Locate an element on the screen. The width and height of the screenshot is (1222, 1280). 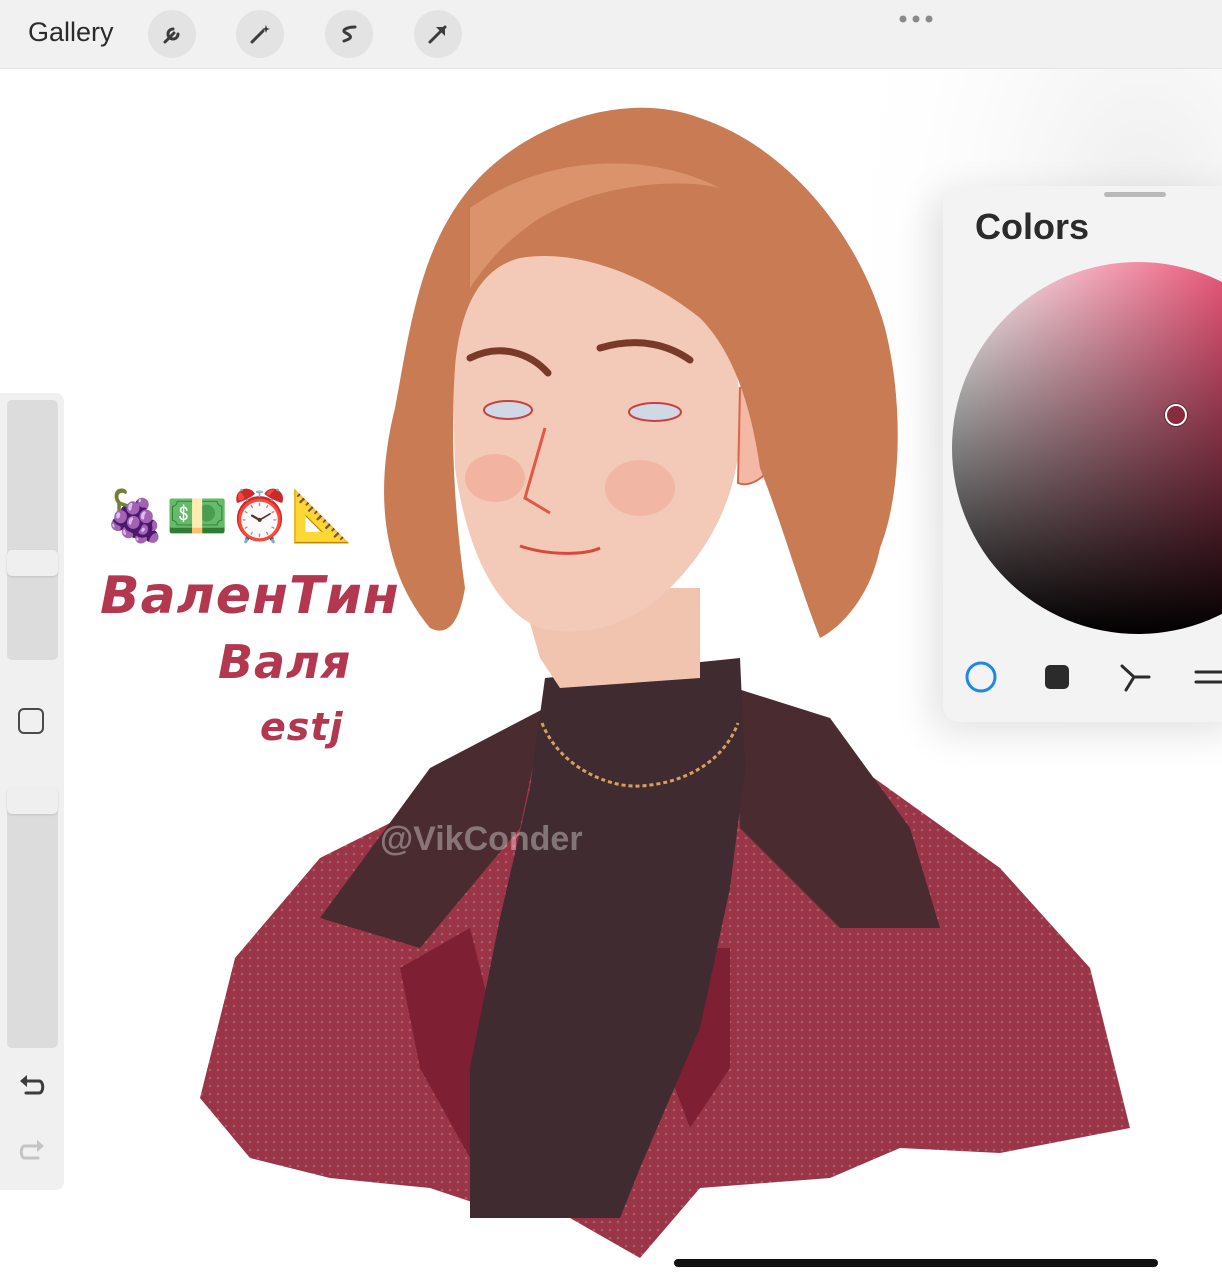
value-mode-icon is located at coordinates (1208, 677).